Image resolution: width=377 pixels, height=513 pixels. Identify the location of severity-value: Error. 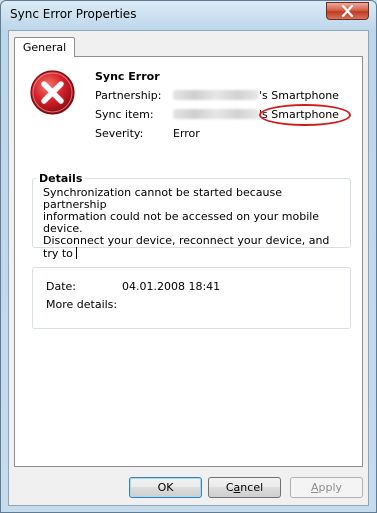
(186, 133).